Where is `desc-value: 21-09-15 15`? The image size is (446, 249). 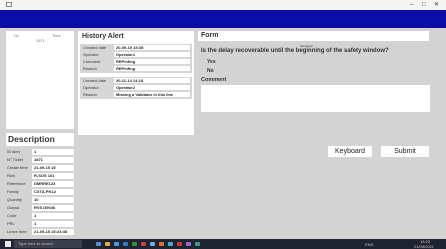
desc-value: 21-09-15 15 is located at coordinates (53, 168).